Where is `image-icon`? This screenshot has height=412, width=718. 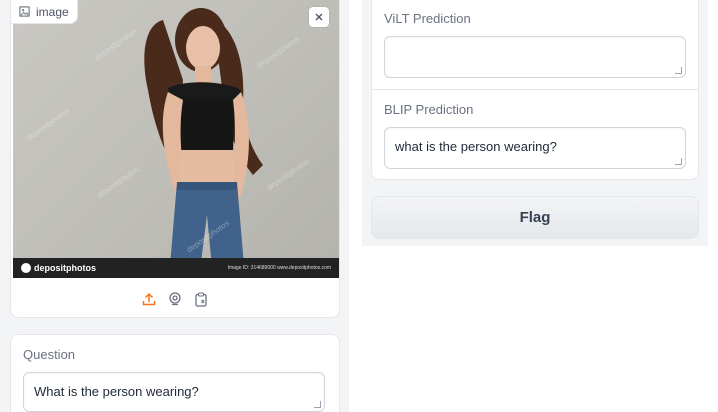 image-icon is located at coordinates (24, 11).